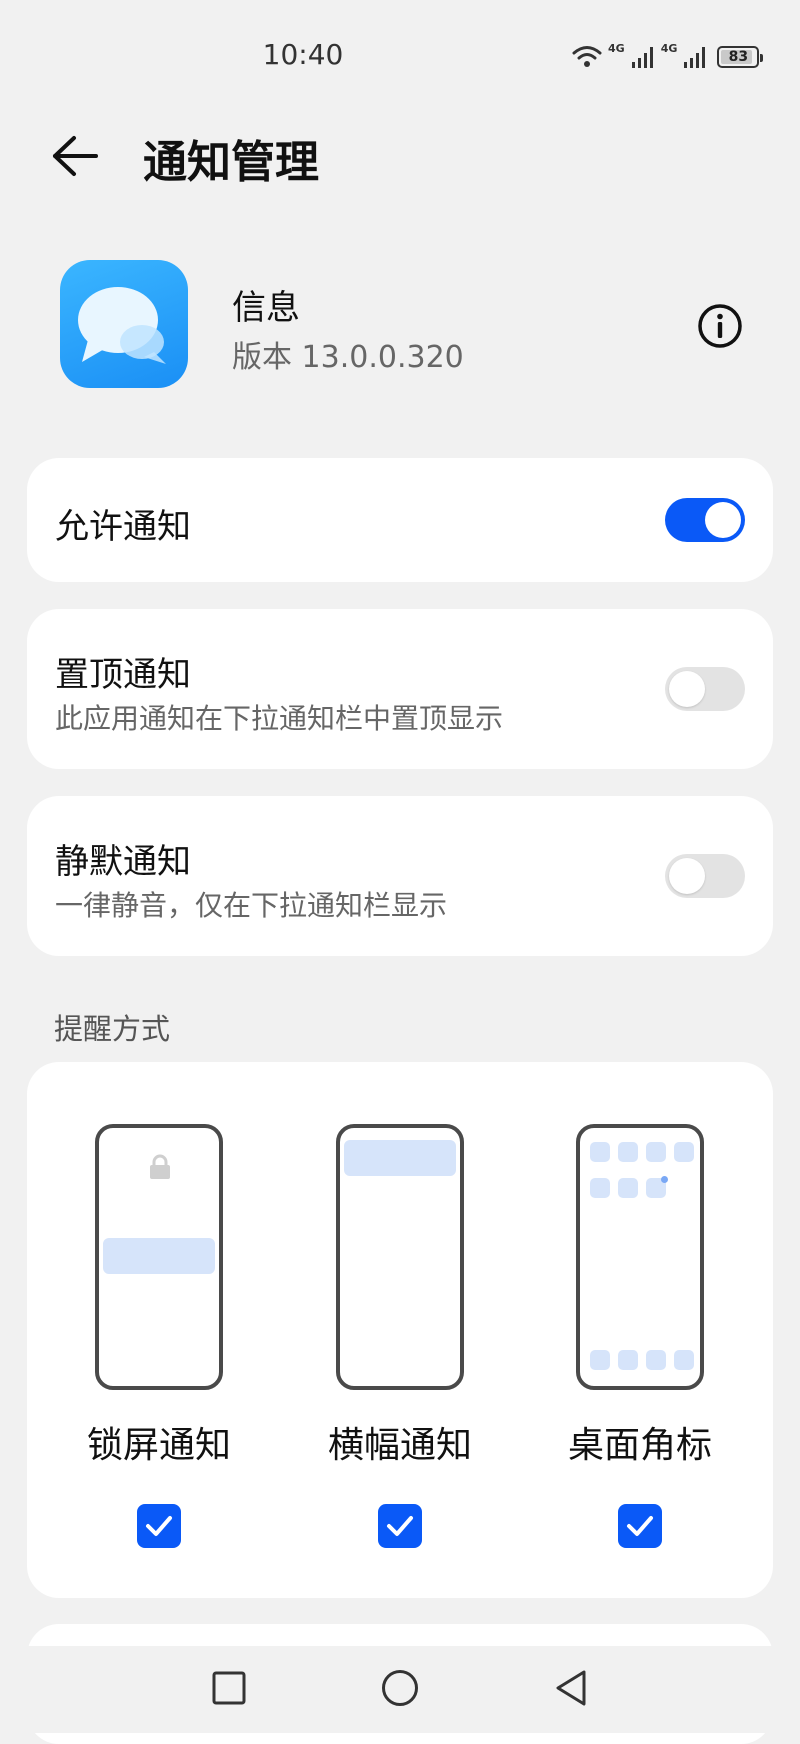  I want to click on pin-notification-label: 置顶通知, so click(123, 675).